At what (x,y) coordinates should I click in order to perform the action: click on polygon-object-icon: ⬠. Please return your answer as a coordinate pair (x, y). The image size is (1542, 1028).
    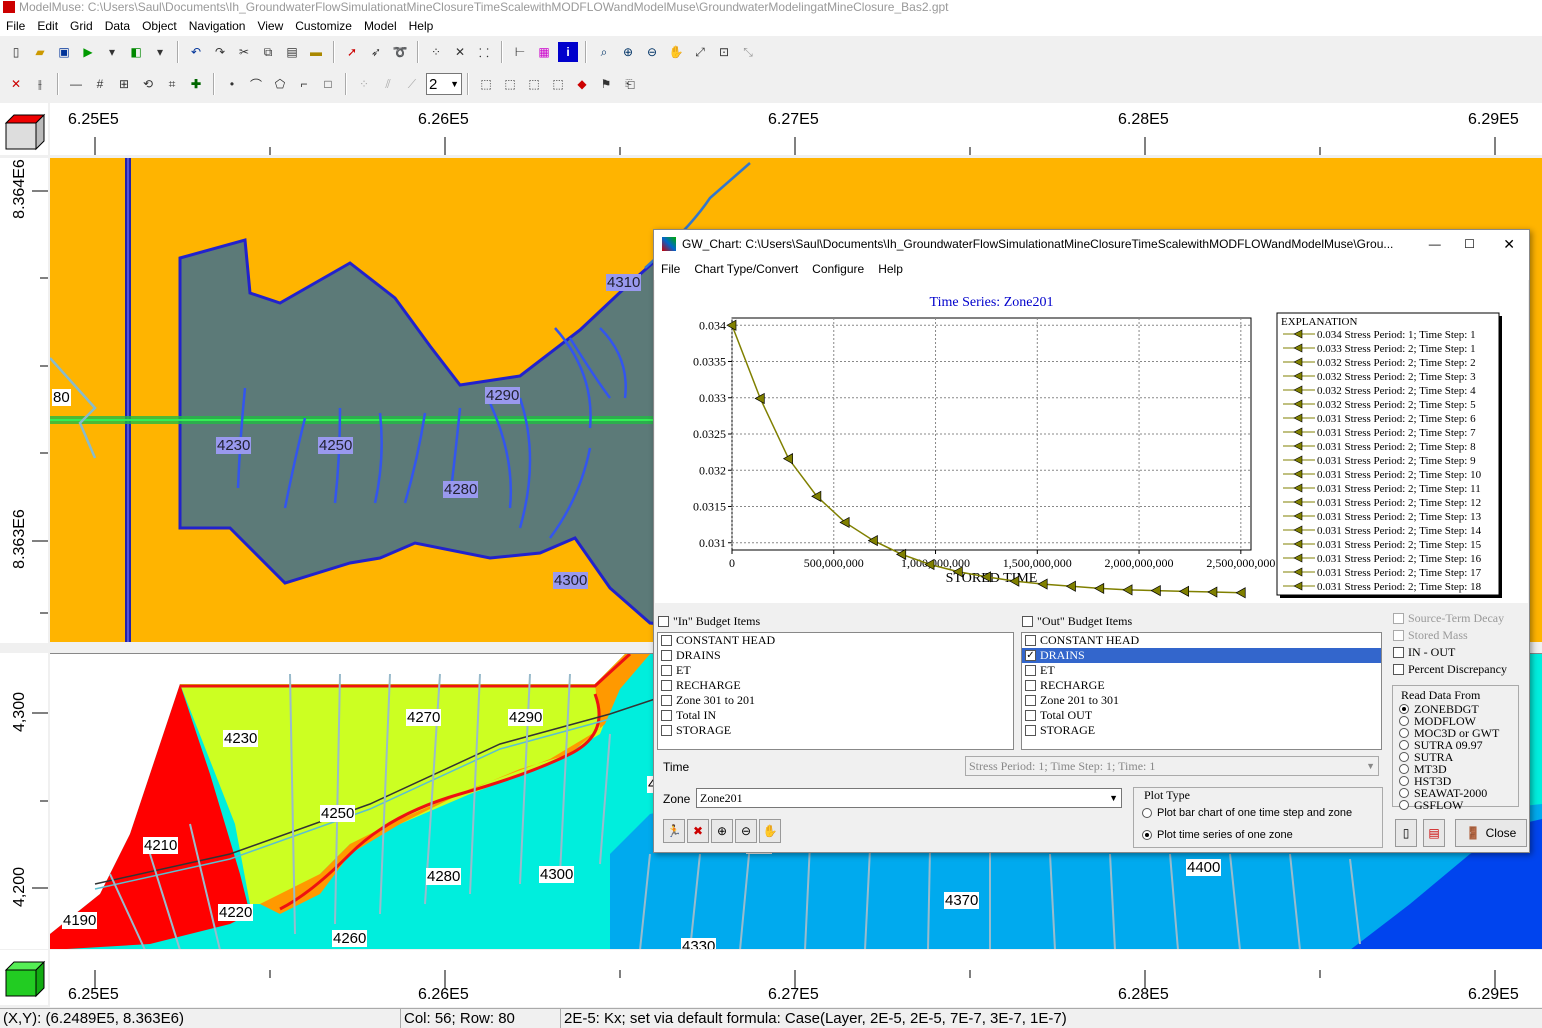
    Looking at the image, I should click on (280, 84).